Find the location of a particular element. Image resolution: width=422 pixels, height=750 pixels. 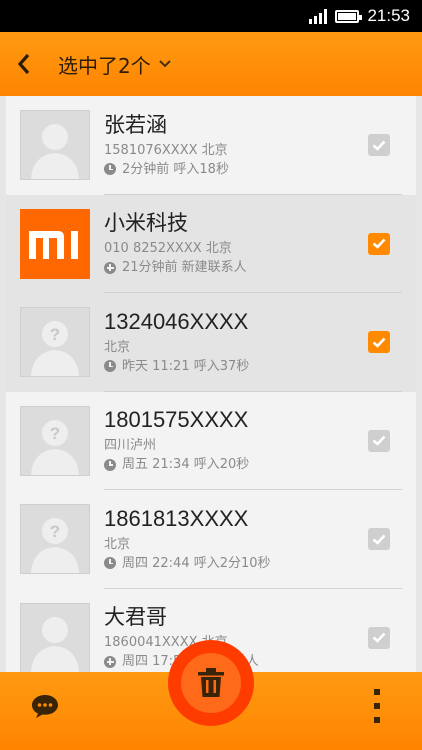

chevron-left-icon is located at coordinates (23, 64).